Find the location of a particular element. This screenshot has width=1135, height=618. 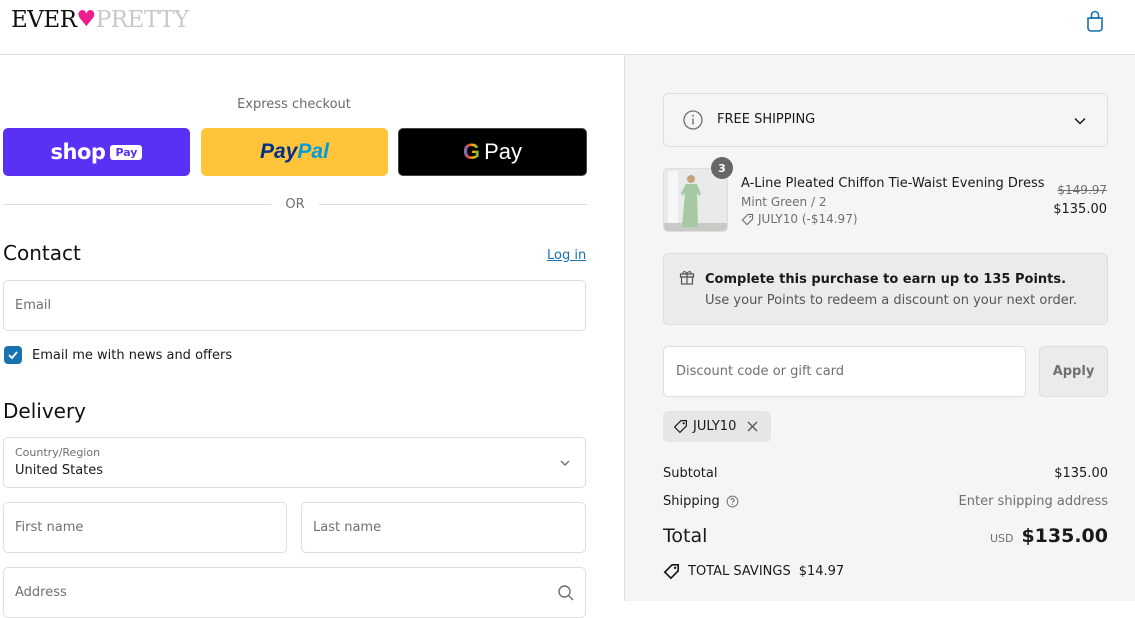

country-value: United States is located at coordinates (59, 470).